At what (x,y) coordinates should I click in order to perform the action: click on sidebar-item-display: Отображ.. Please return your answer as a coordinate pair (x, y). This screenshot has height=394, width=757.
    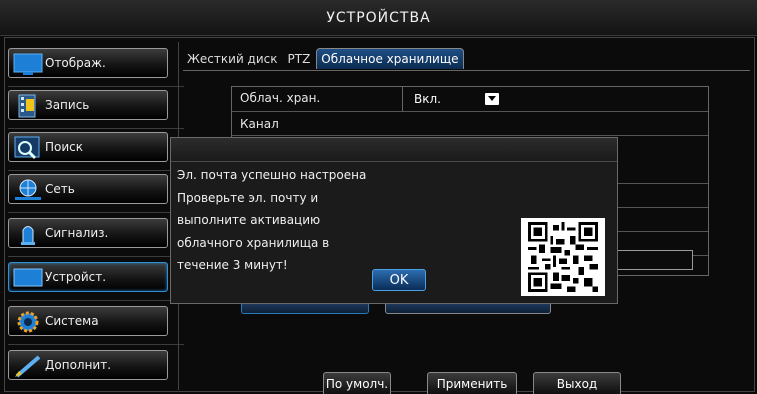
    Looking at the image, I should click on (88, 63).